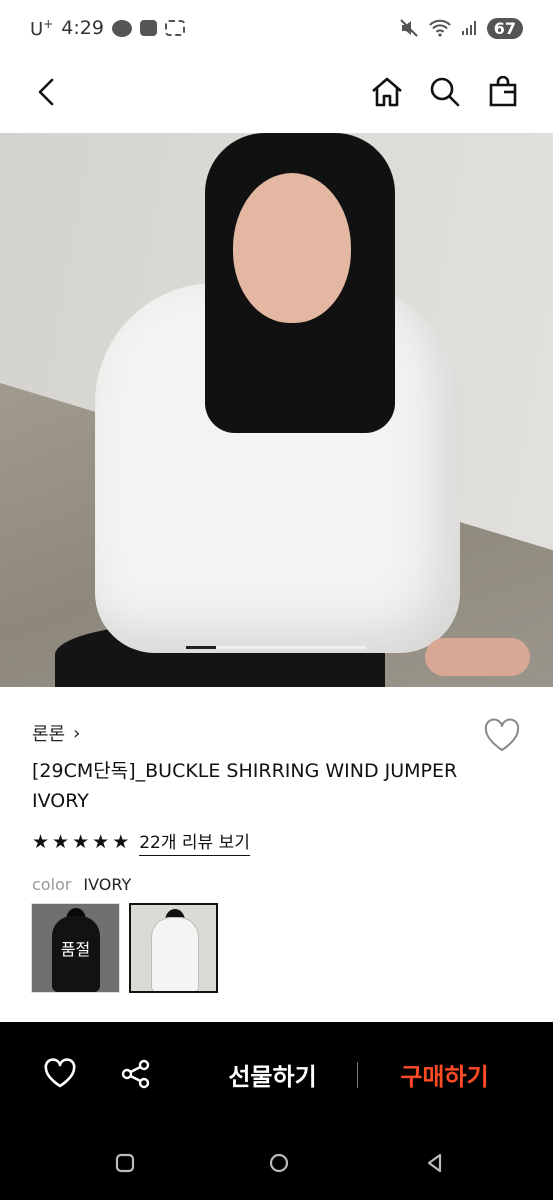  What do you see at coordinates (77, 733) in the screenshot?
I see `chevron-right-icon: ›` at bounding box center [77, 733].